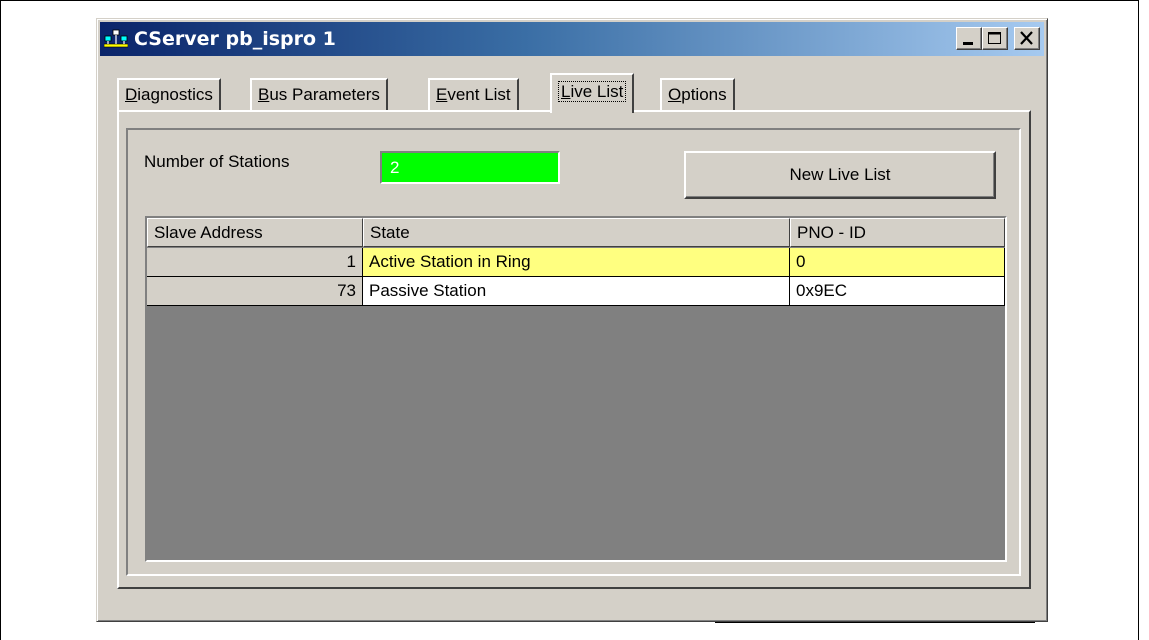 This screenshot has height=640, width=1149. What do you see at coordinates (897, 232) in the screenshot?
I see `column-header-pno-id: PNO - ID` at bounding box center [897, 232].